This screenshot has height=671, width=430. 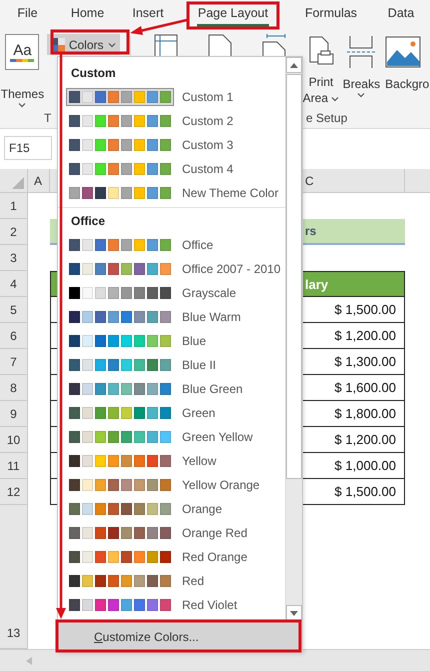 What do you see at coordinates (171, 461) in the screenshot?
I see `color-scheme-item: Yellow` at bounding box center [171, 461].